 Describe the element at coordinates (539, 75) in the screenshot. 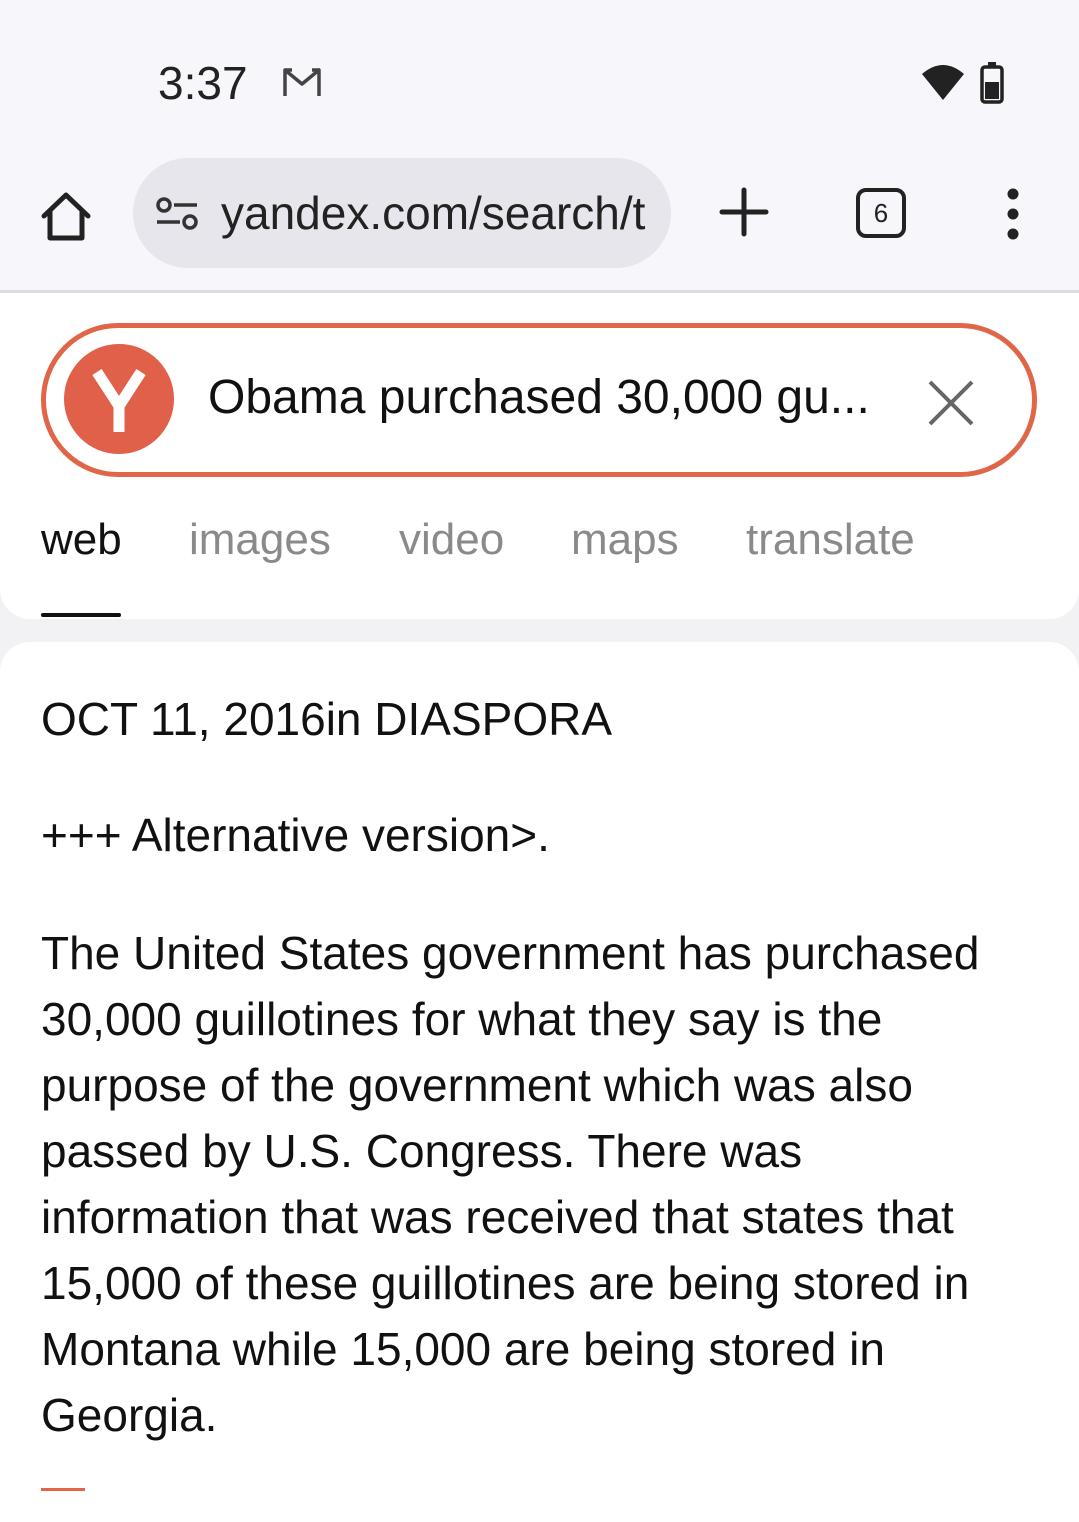

I see `status-bar: 3:37` at that location.